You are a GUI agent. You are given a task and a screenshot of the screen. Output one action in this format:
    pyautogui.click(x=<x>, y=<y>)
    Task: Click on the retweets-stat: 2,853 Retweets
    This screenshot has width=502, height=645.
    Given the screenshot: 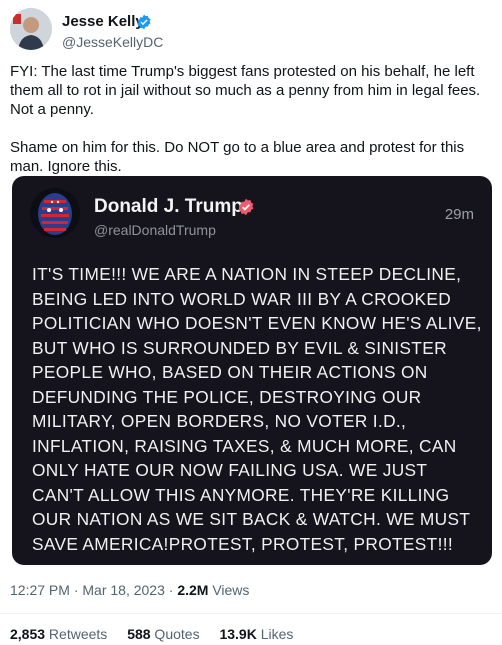 What is the action you would take?
    pyautogui.click(x=58, y=634)
    